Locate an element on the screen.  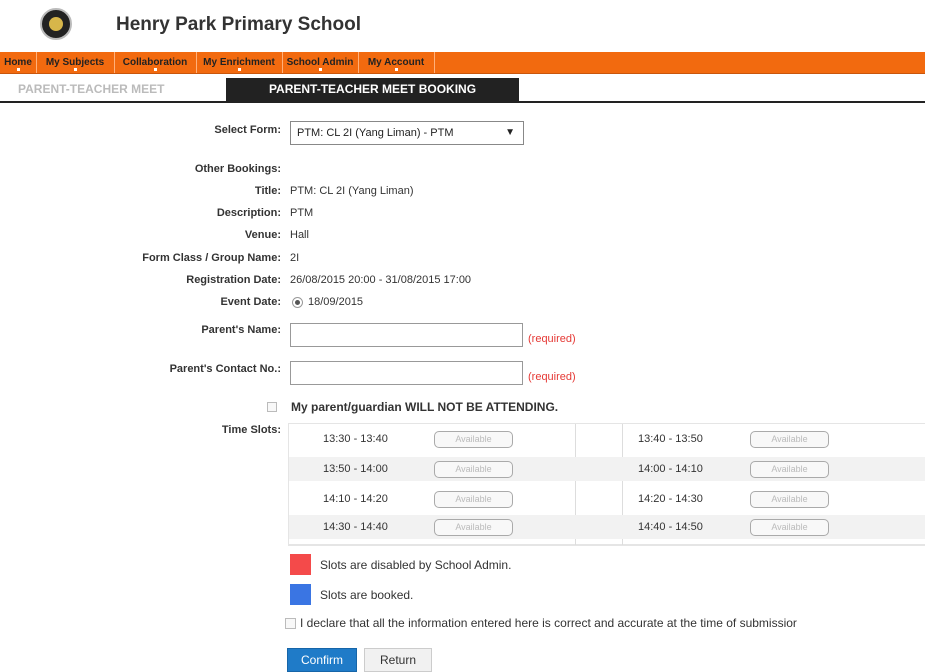
tab-parent-teacher-meet-booking: PARENT-TEACHER MEET BOOKING is located at coordinates (372, 89).